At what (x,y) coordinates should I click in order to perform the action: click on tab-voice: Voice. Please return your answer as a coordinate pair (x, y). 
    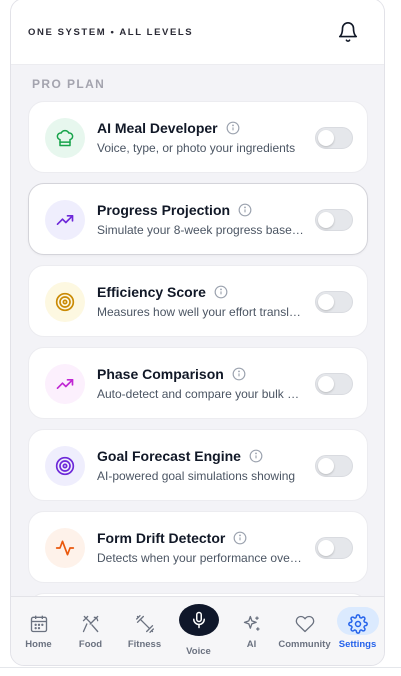
    Looking at the image, I should click on (198, 627).